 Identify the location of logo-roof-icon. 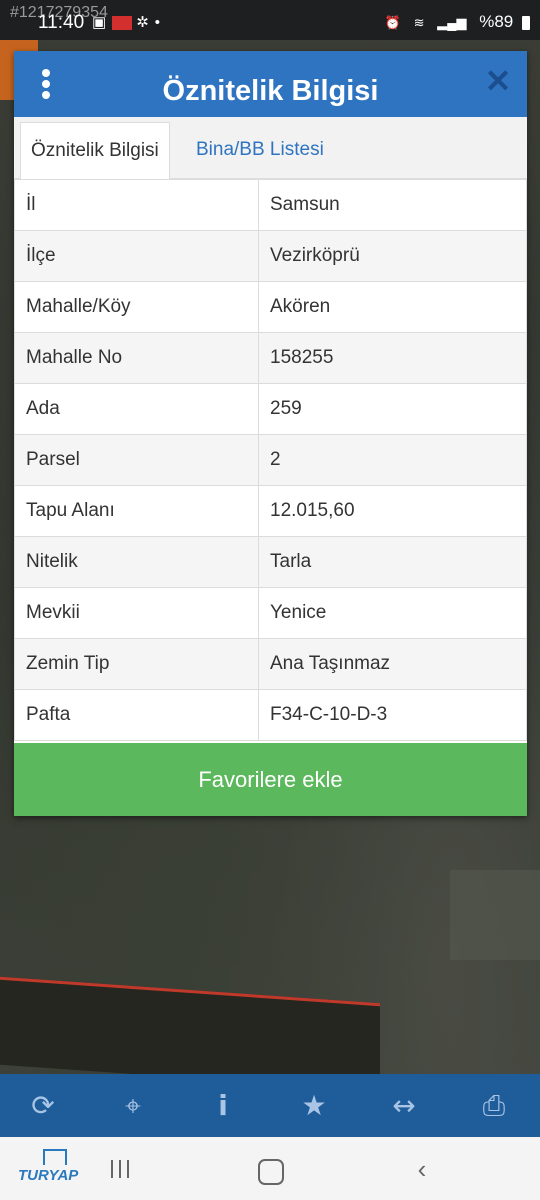
(55, 1157).